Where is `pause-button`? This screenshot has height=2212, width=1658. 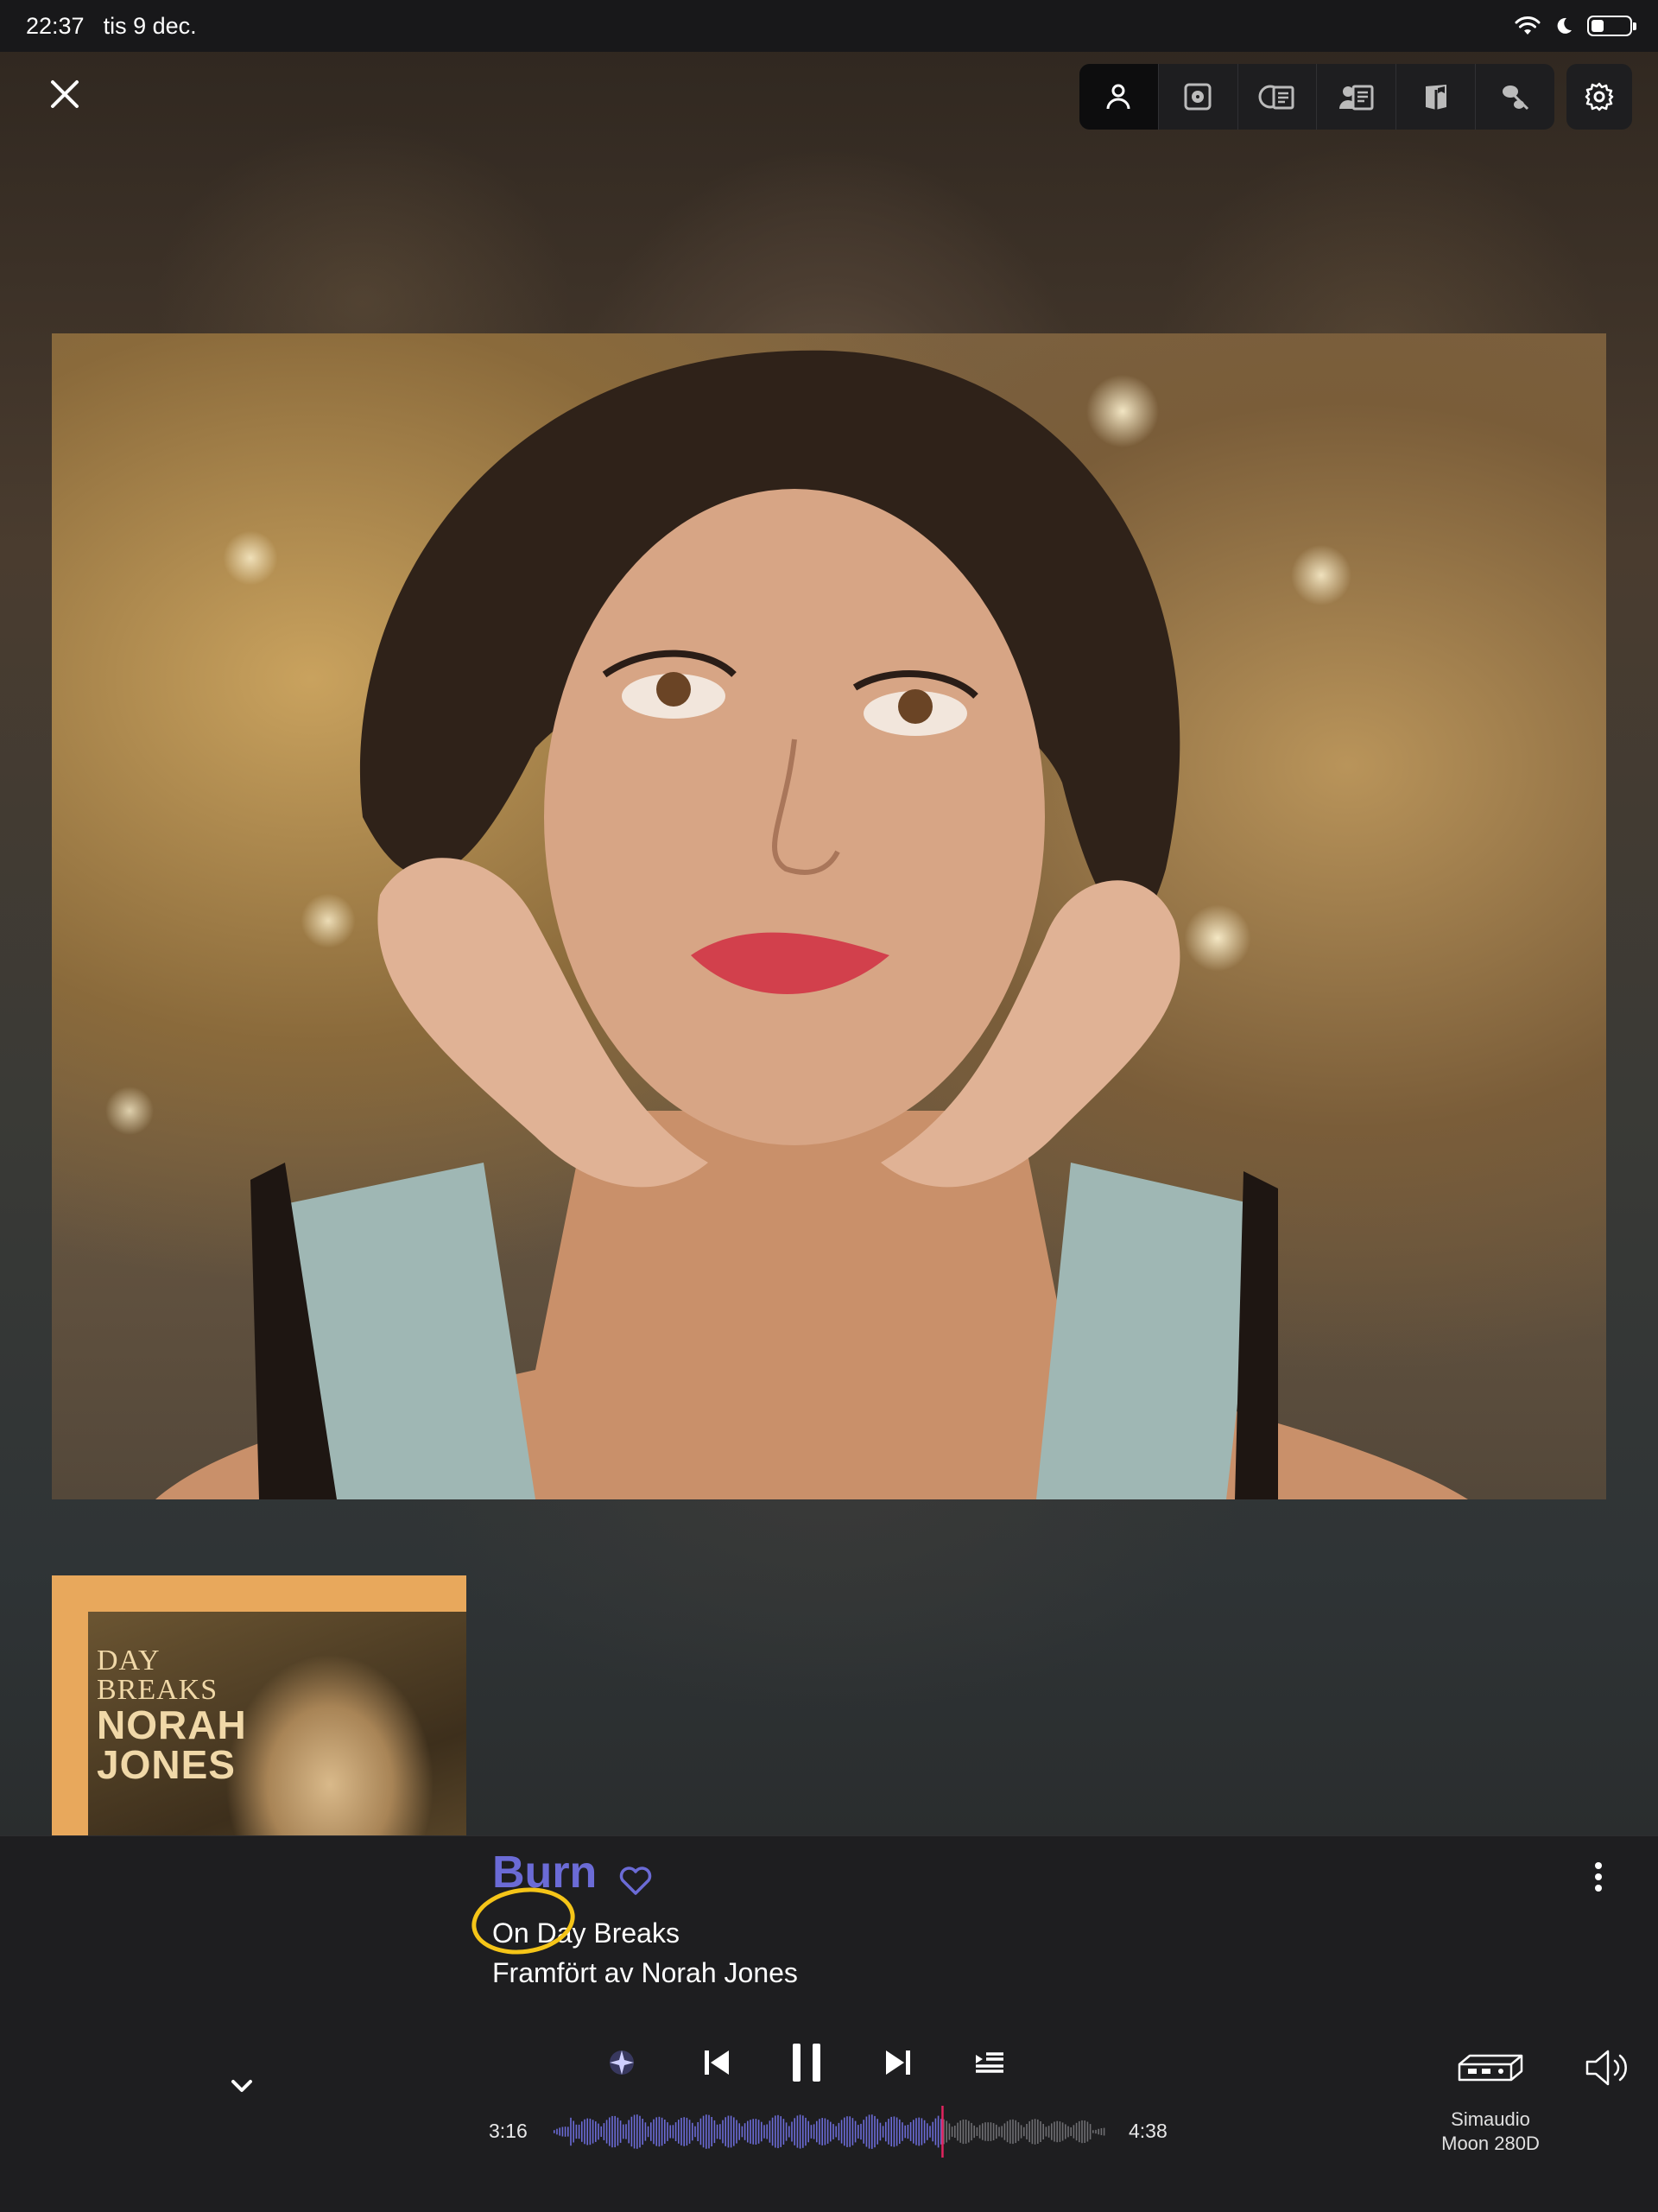
pause-button is located at coordinates (806, 2062).